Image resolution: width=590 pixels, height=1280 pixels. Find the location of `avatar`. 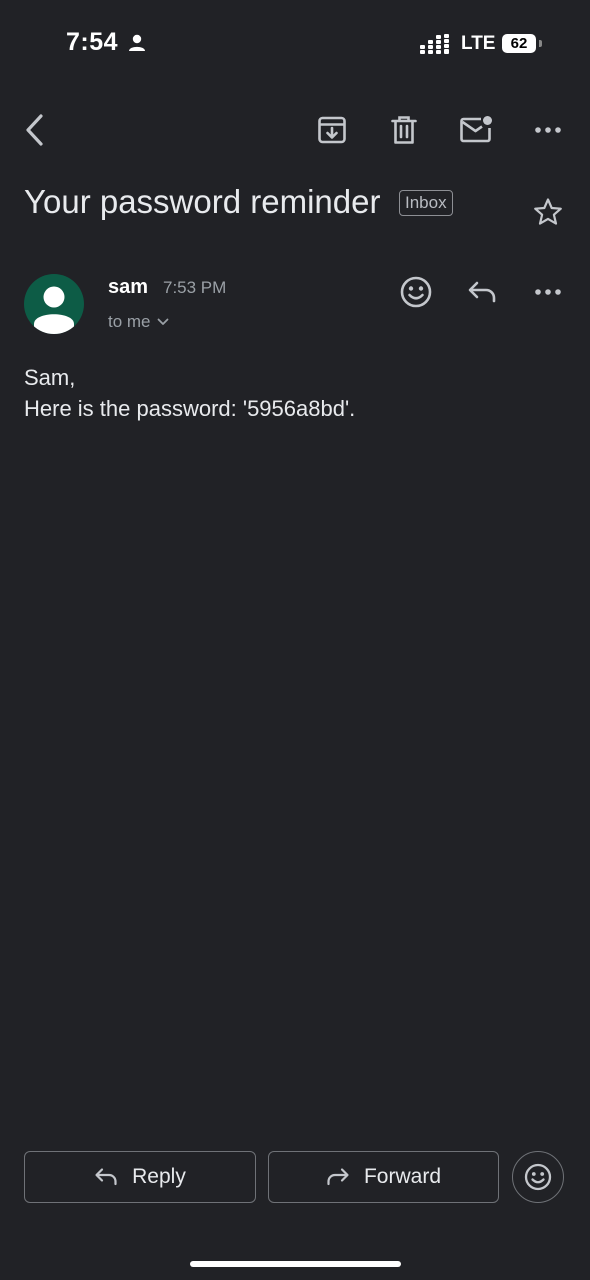

avatar is located at coordinates (54, 304).